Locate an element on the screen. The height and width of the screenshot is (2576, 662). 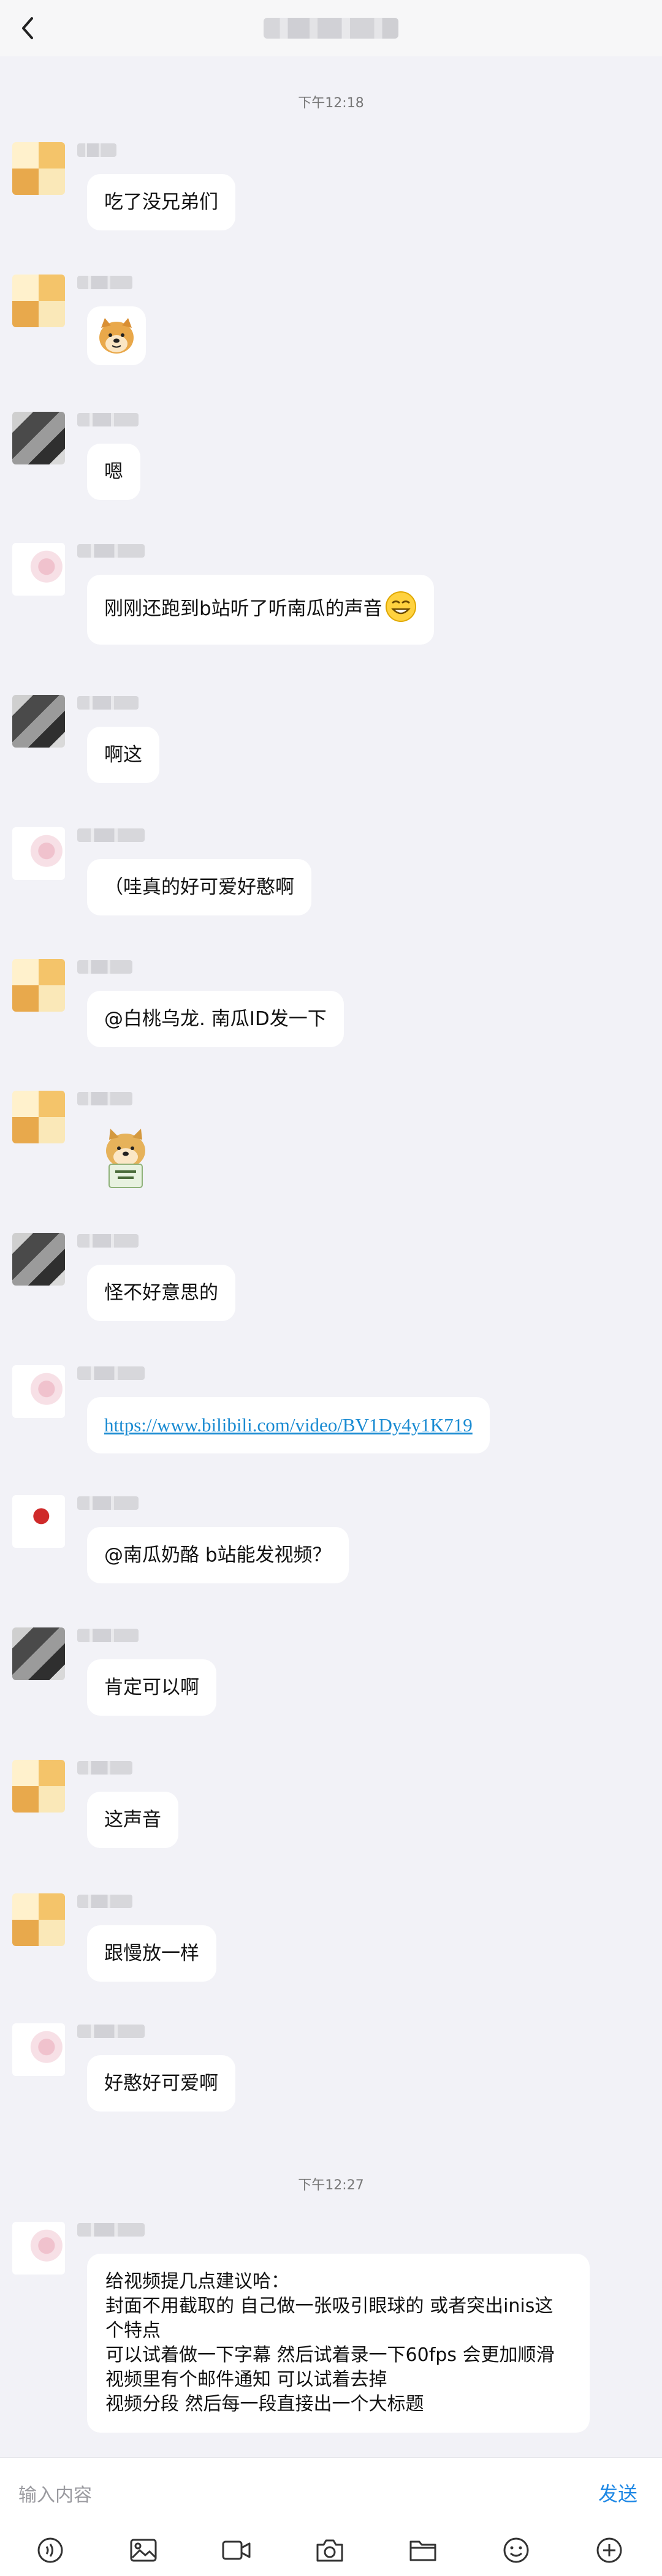
image-button is located at coordinates (143, 2551).